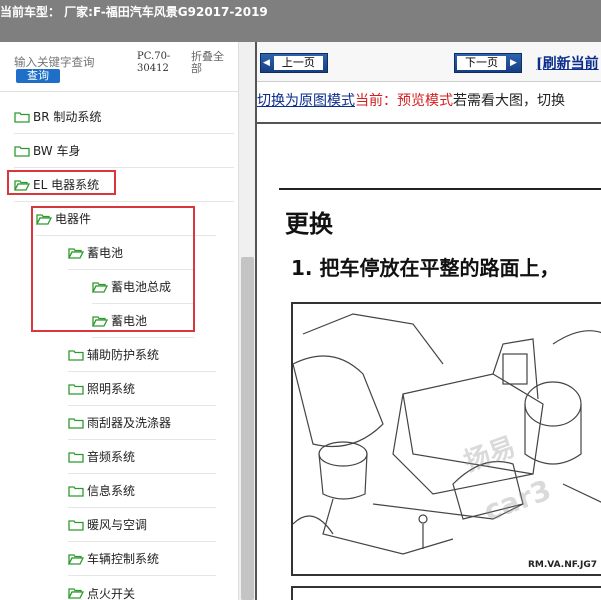  What do you see at coordinates (111, 457) in the screenshot?
I see `tree-item-label: 音频系统` at bounding box center [111, 457].